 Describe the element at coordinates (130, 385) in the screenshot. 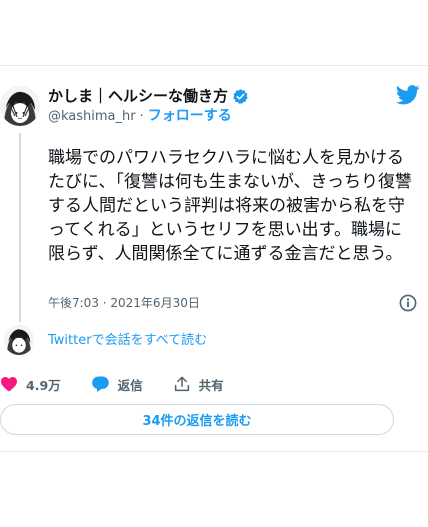

I see `reply-label: 返信` at that location.